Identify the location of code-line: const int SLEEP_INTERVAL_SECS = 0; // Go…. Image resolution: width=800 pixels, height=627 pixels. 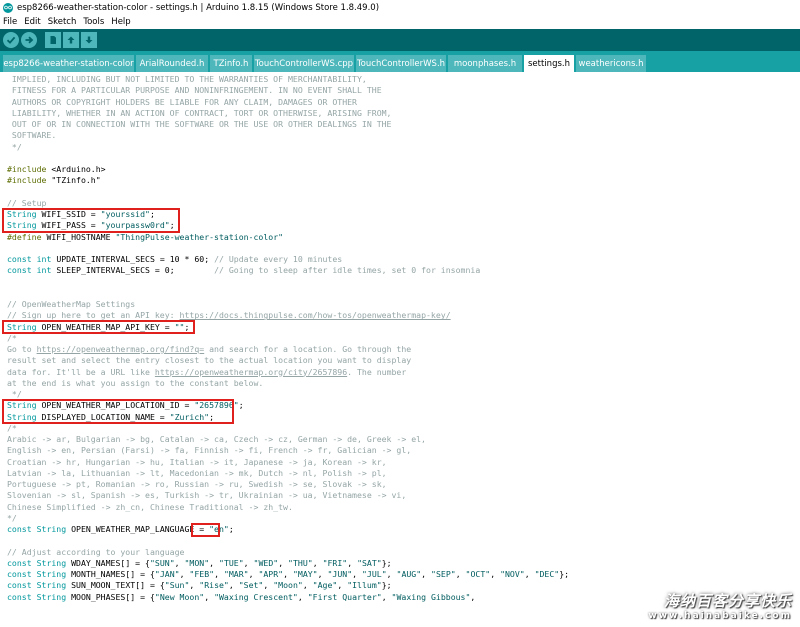
(243, 270).